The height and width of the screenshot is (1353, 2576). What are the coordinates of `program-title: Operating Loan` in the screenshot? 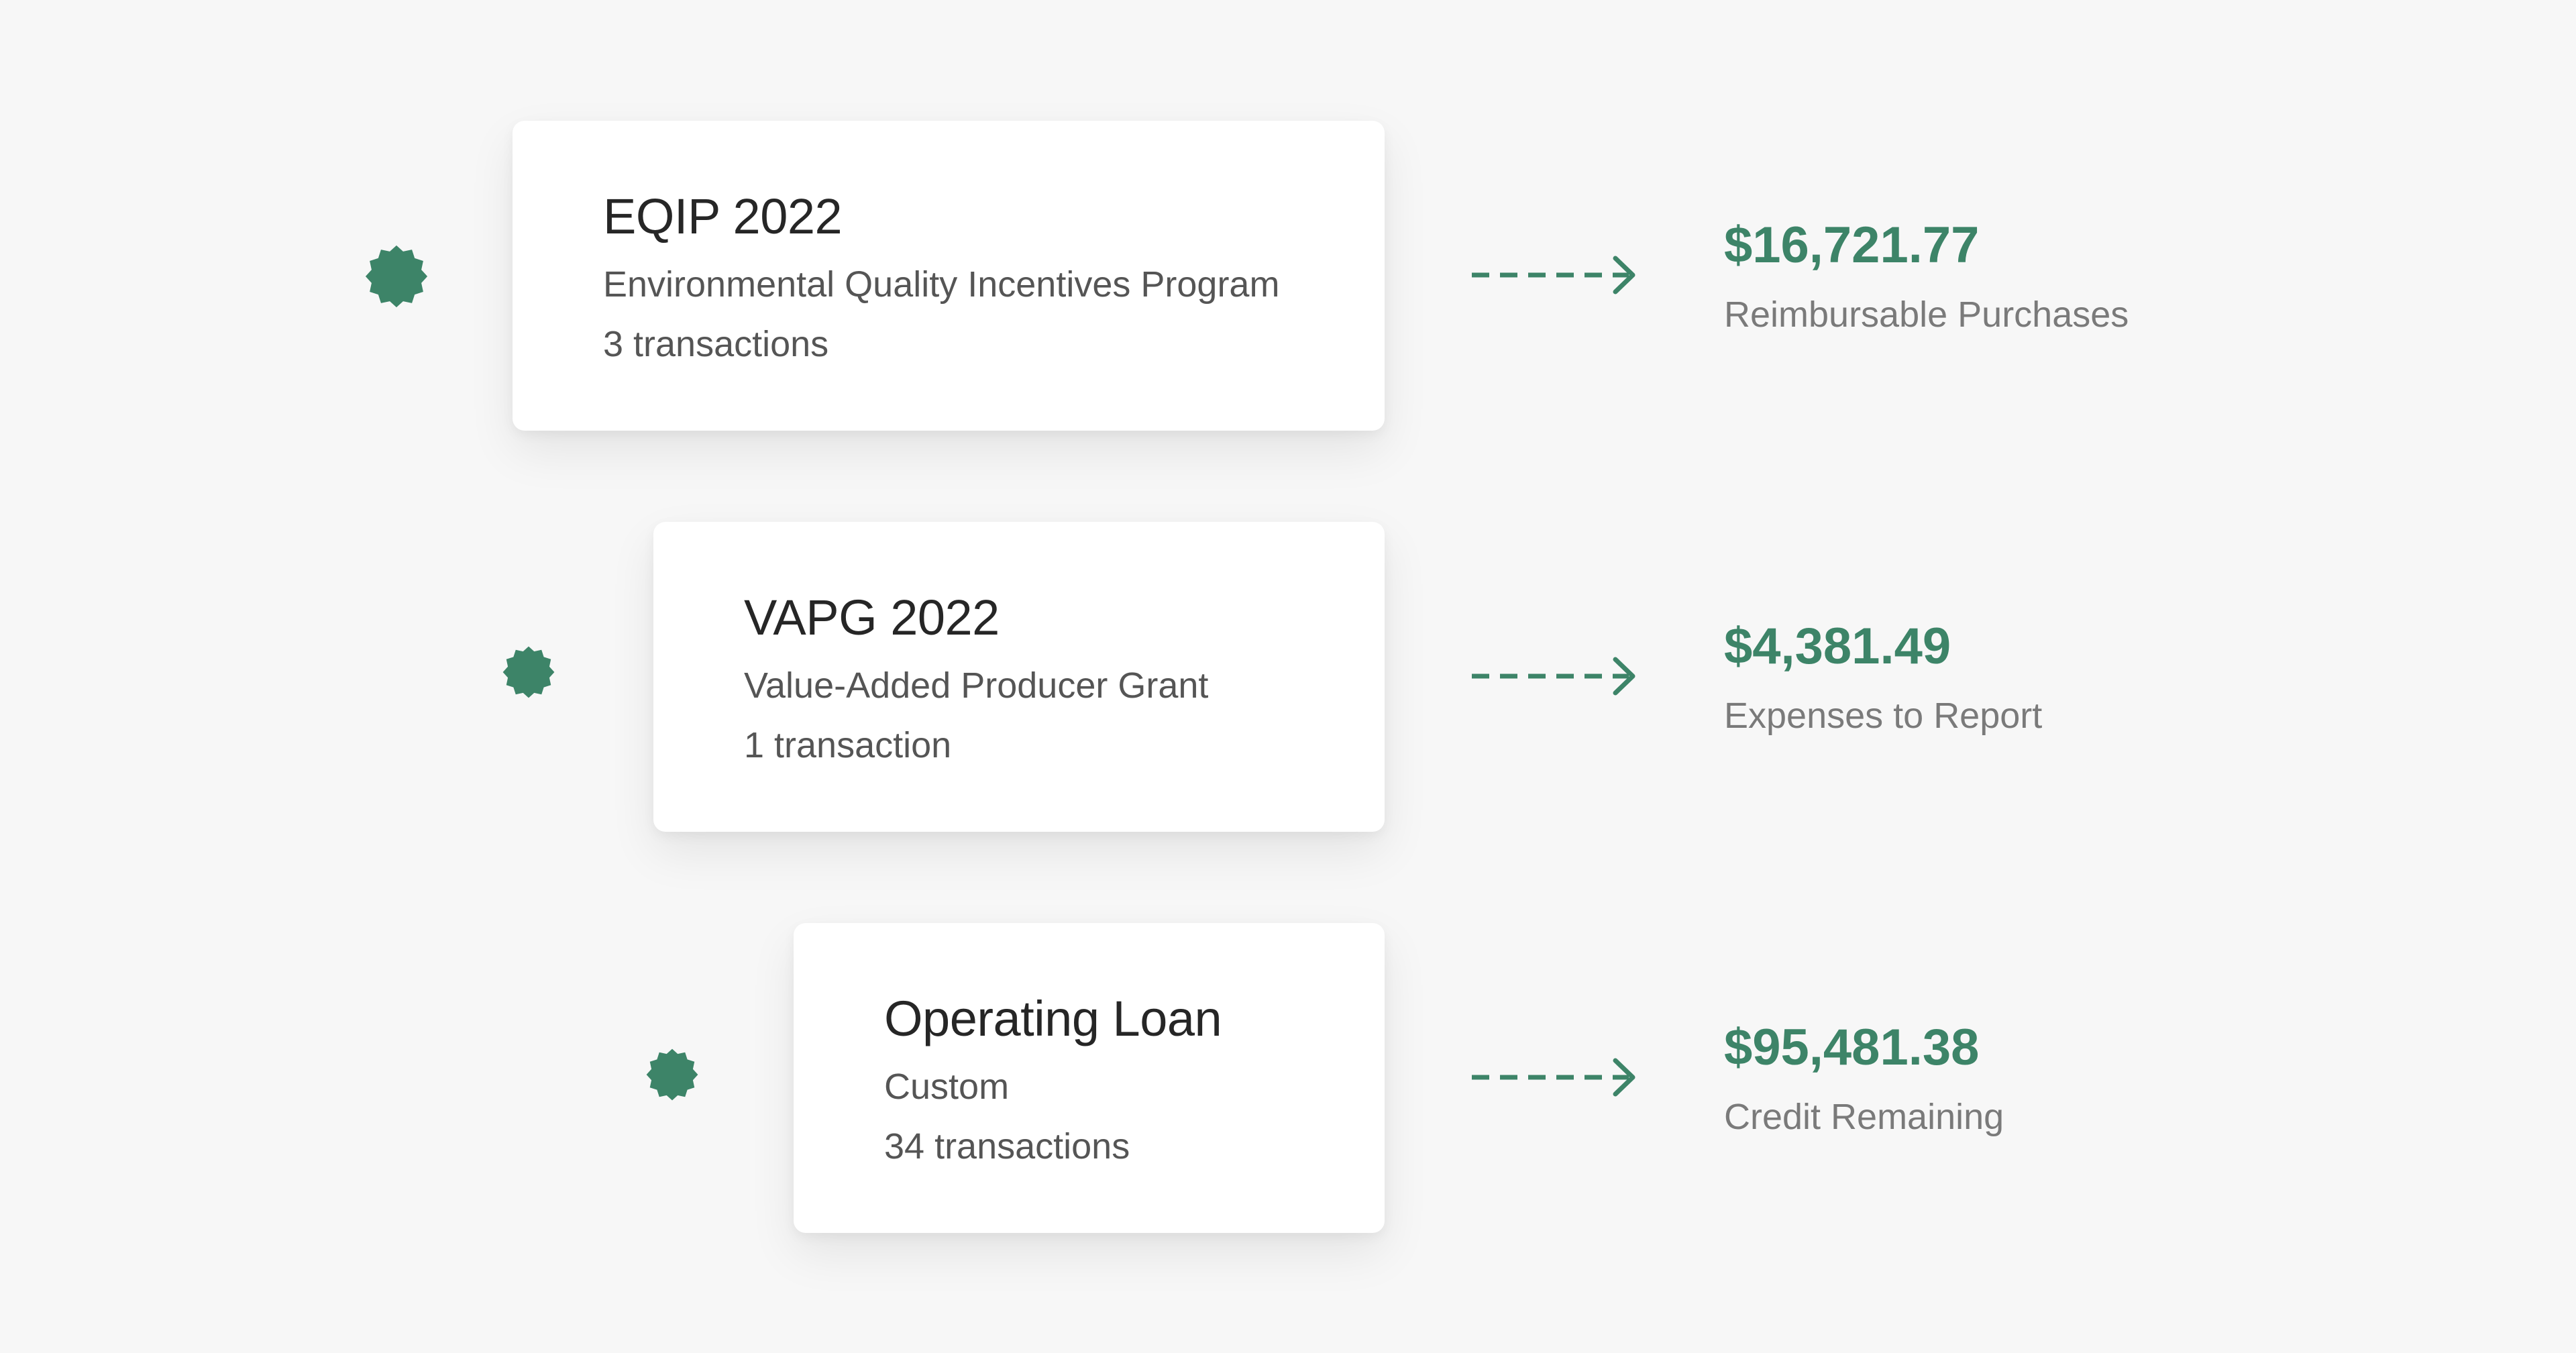 It's located at (1053, 1018).